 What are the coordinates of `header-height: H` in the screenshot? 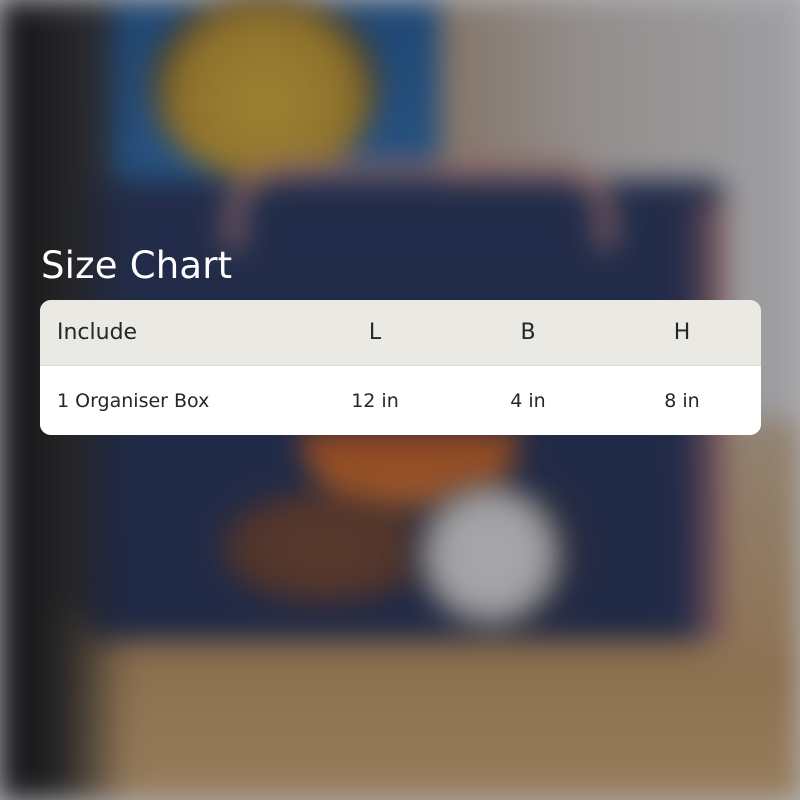 It's located at (682, 332).